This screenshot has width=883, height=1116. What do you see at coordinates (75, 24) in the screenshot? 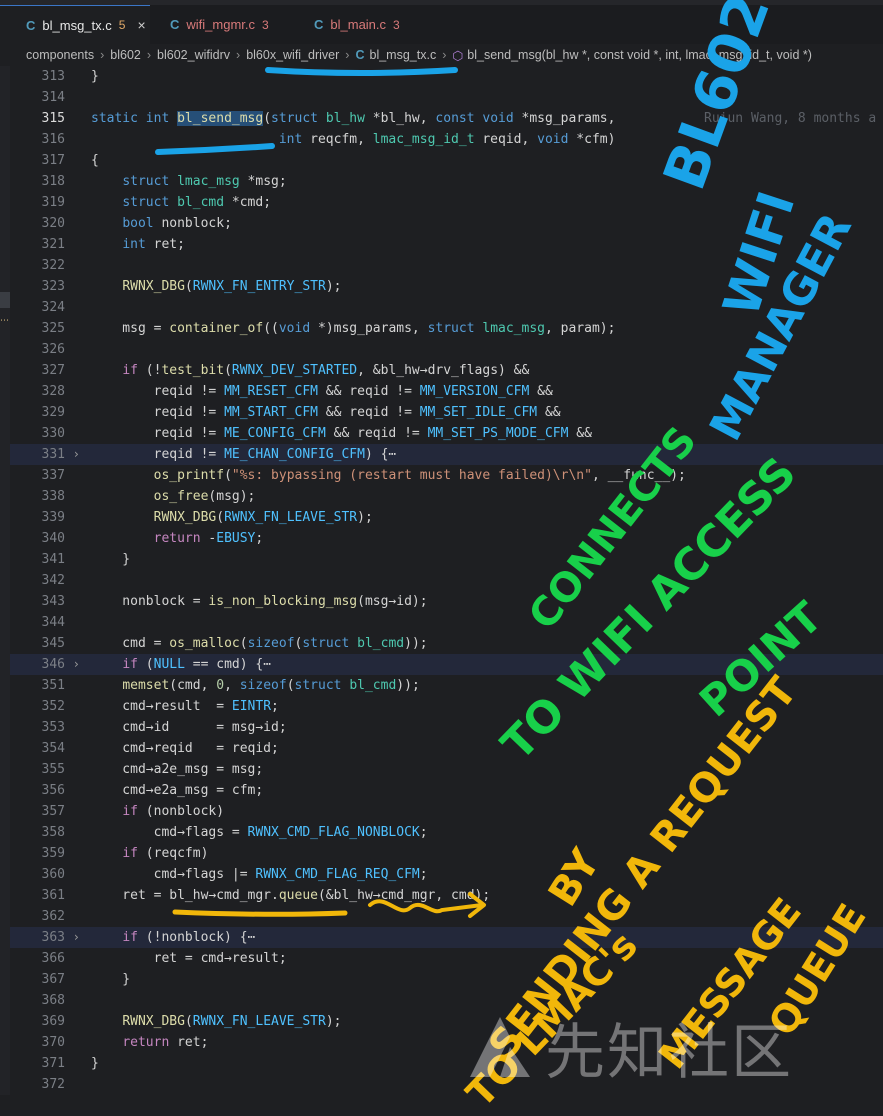
I see `tab-bl-msg-tx: C bl_msg_tx.c 5 ×` at bounding box center [75, 24].